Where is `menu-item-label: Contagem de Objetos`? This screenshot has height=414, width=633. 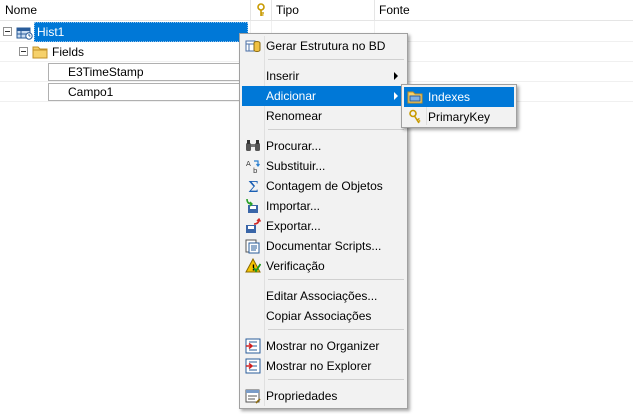 menu-item-label: Contagem de Objetos is located at coordinates (324, 186).